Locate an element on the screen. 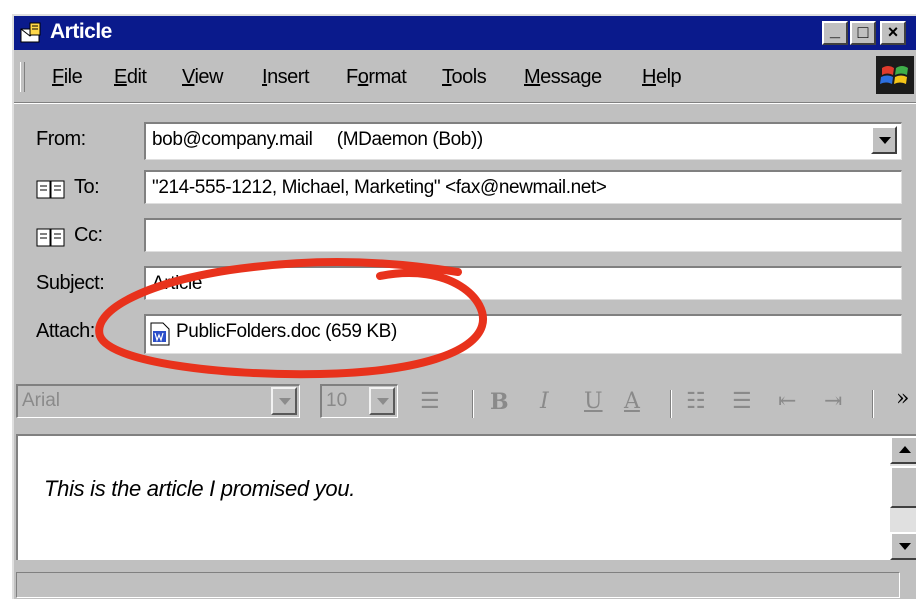  scroll-down-button is located at coordinates (903, 546).